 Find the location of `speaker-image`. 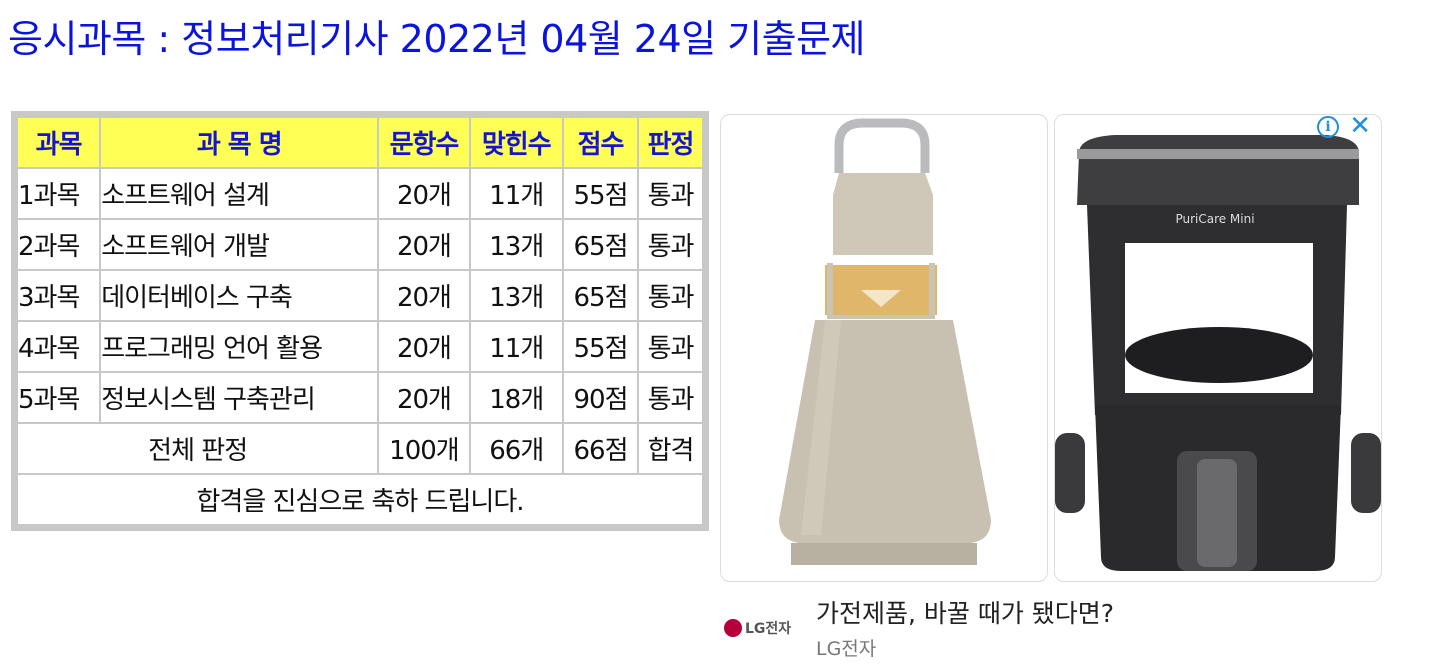

speaker-image is located at coordinates (885, 341).